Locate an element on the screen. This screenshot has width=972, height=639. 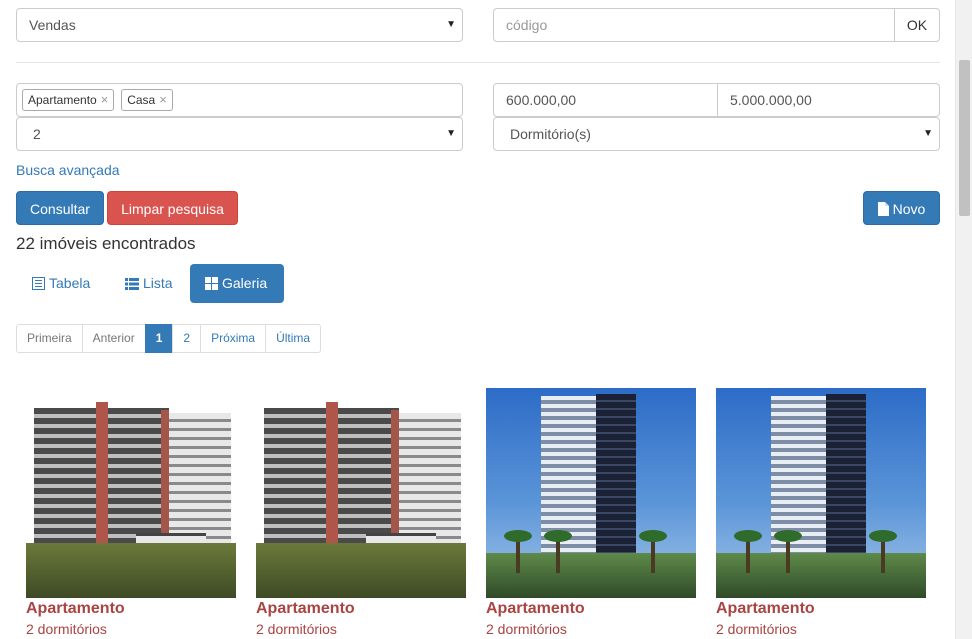
price-min-input: 600.000,00 is located at coordinates (605, 100).